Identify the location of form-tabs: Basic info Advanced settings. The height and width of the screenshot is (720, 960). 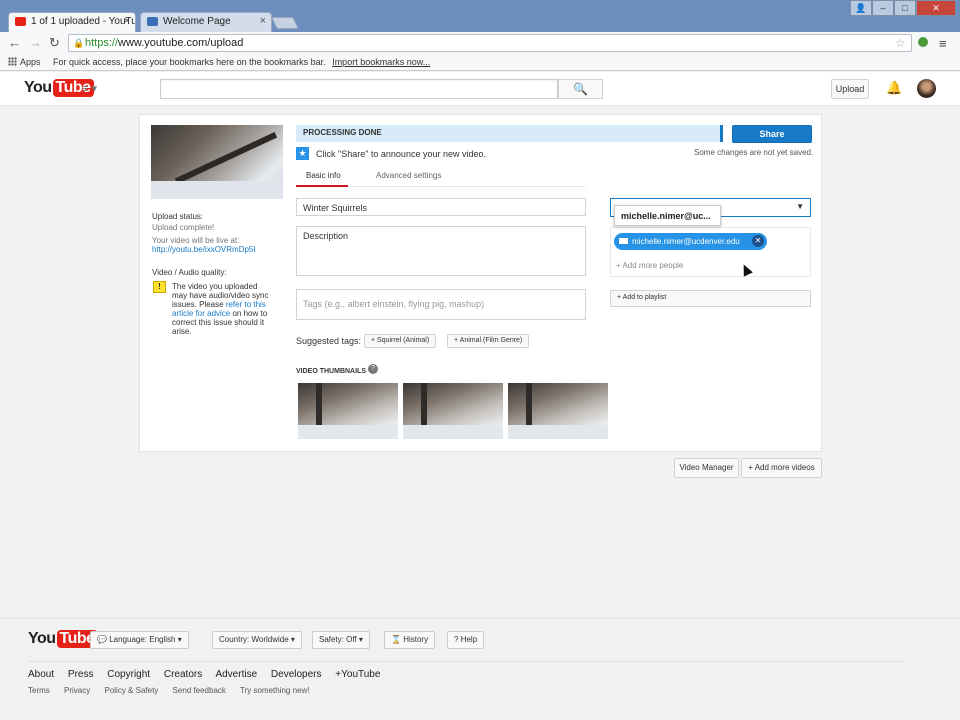
(441, 177).